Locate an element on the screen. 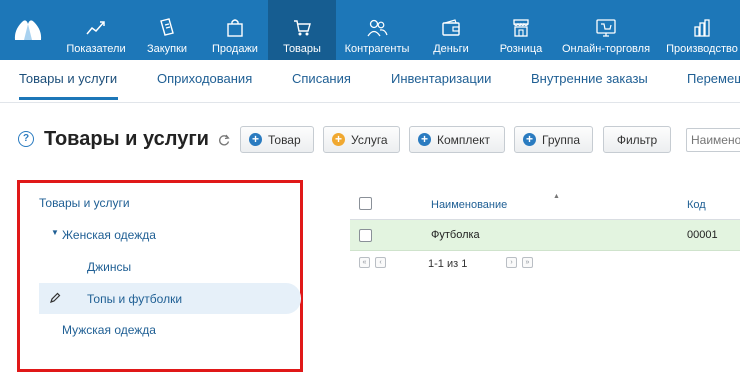  tab-internal-orders: Внутренние заказы is located at coordinates (589, 78).